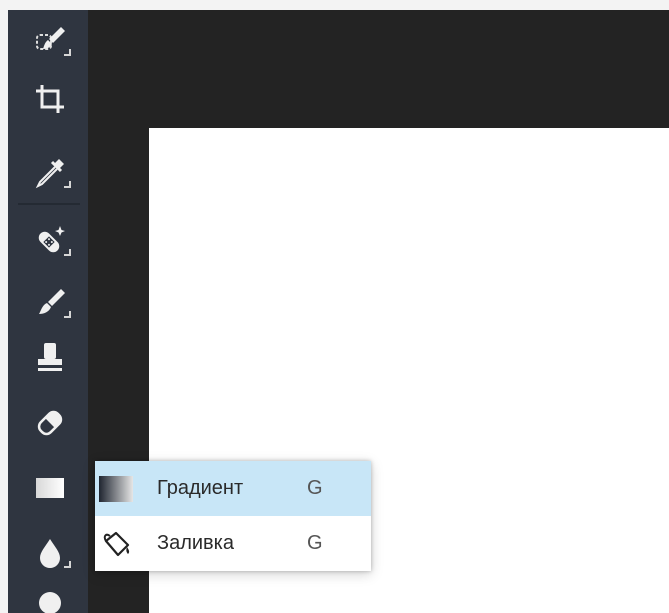  I want to click on menu-item-fill: Заливка G, so click(233, 543).